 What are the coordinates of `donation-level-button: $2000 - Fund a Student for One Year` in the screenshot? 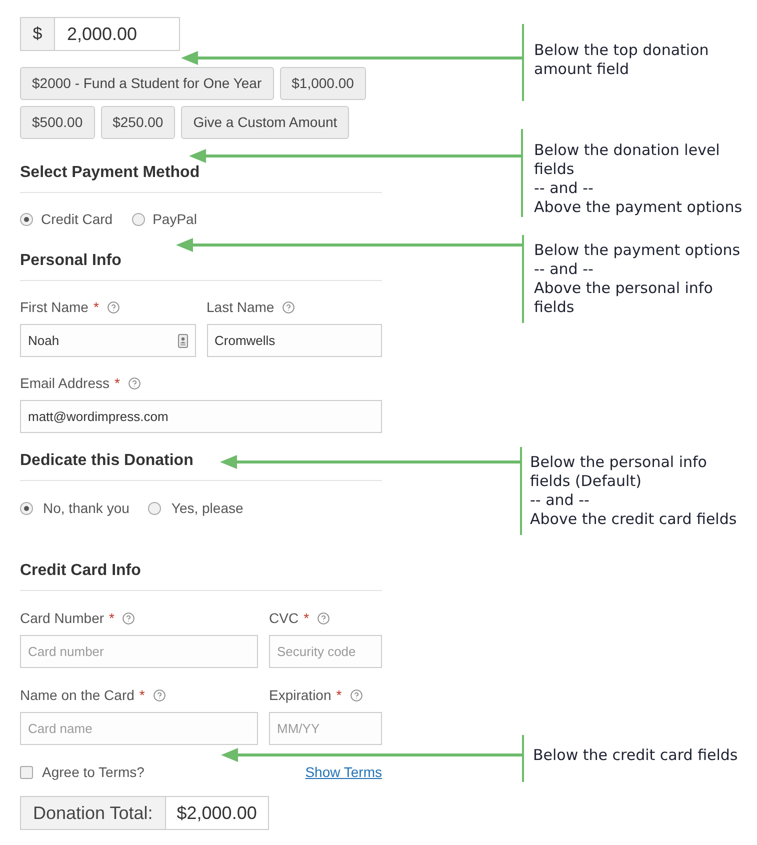 It's located at (147, 83).